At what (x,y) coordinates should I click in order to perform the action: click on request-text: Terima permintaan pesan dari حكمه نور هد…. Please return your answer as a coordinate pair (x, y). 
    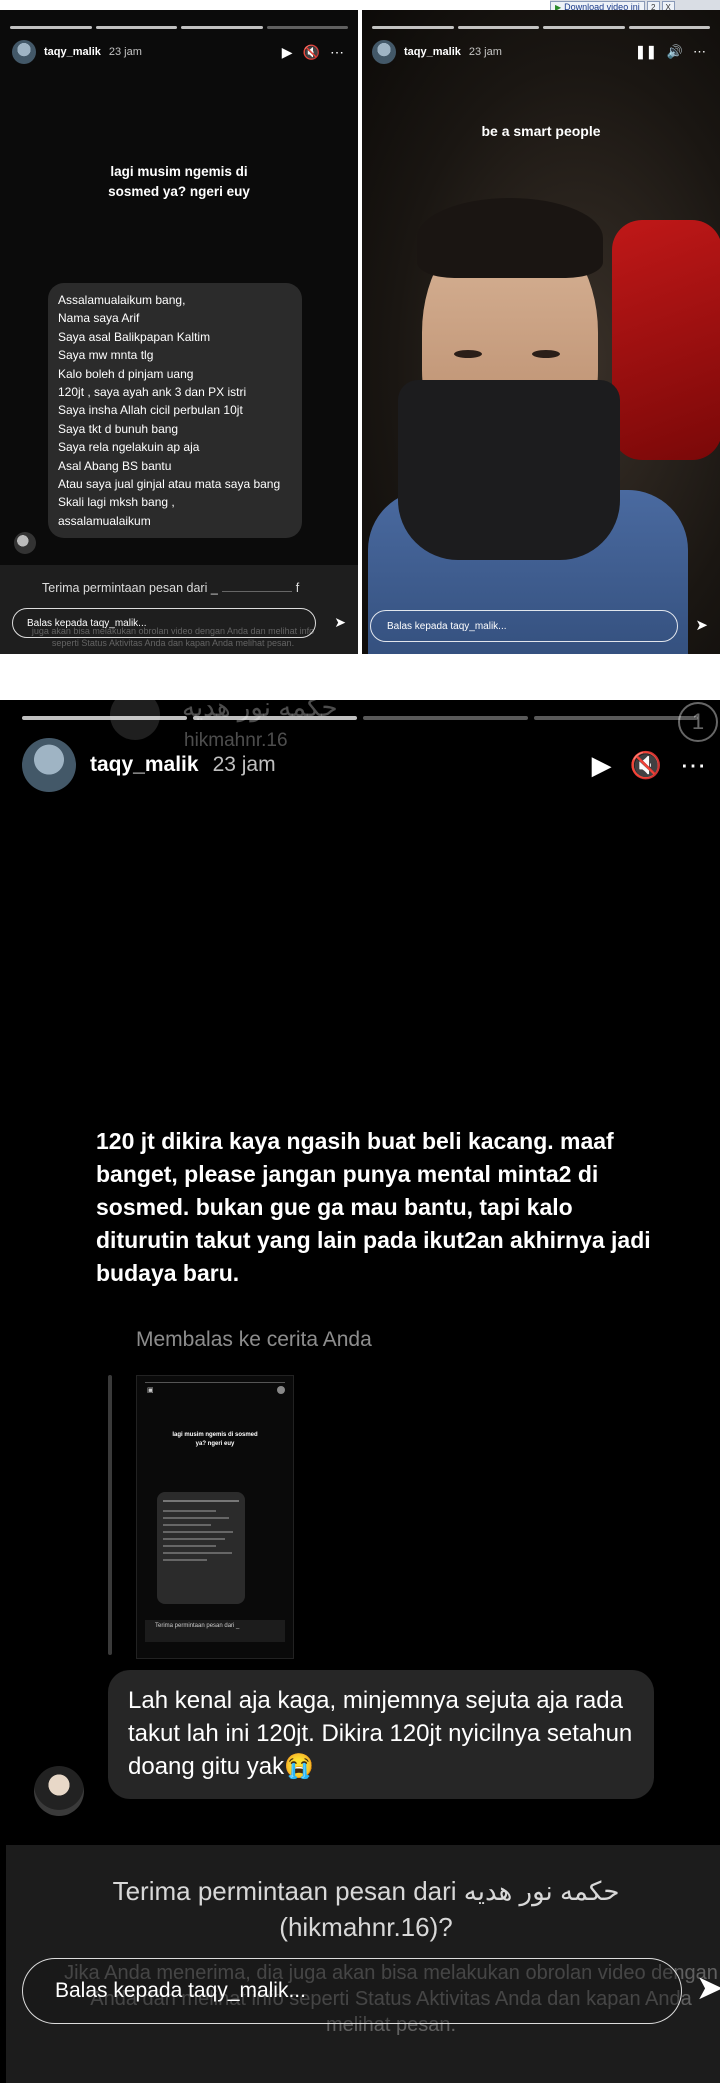
    Looking at the image, I should click on (366, 1909).